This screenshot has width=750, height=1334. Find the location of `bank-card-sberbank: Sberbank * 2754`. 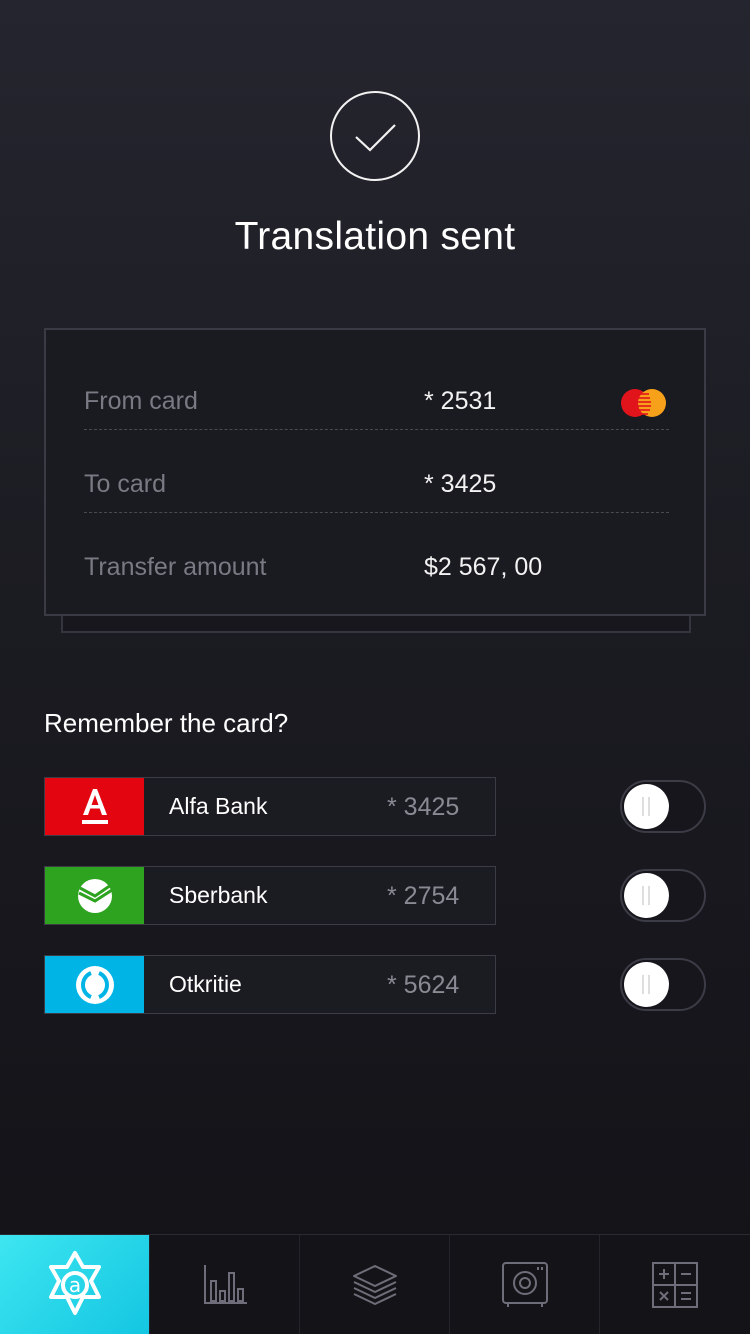

bank-card-sberbank: Sberbank * 2754 is located at coordinates (270, 895).